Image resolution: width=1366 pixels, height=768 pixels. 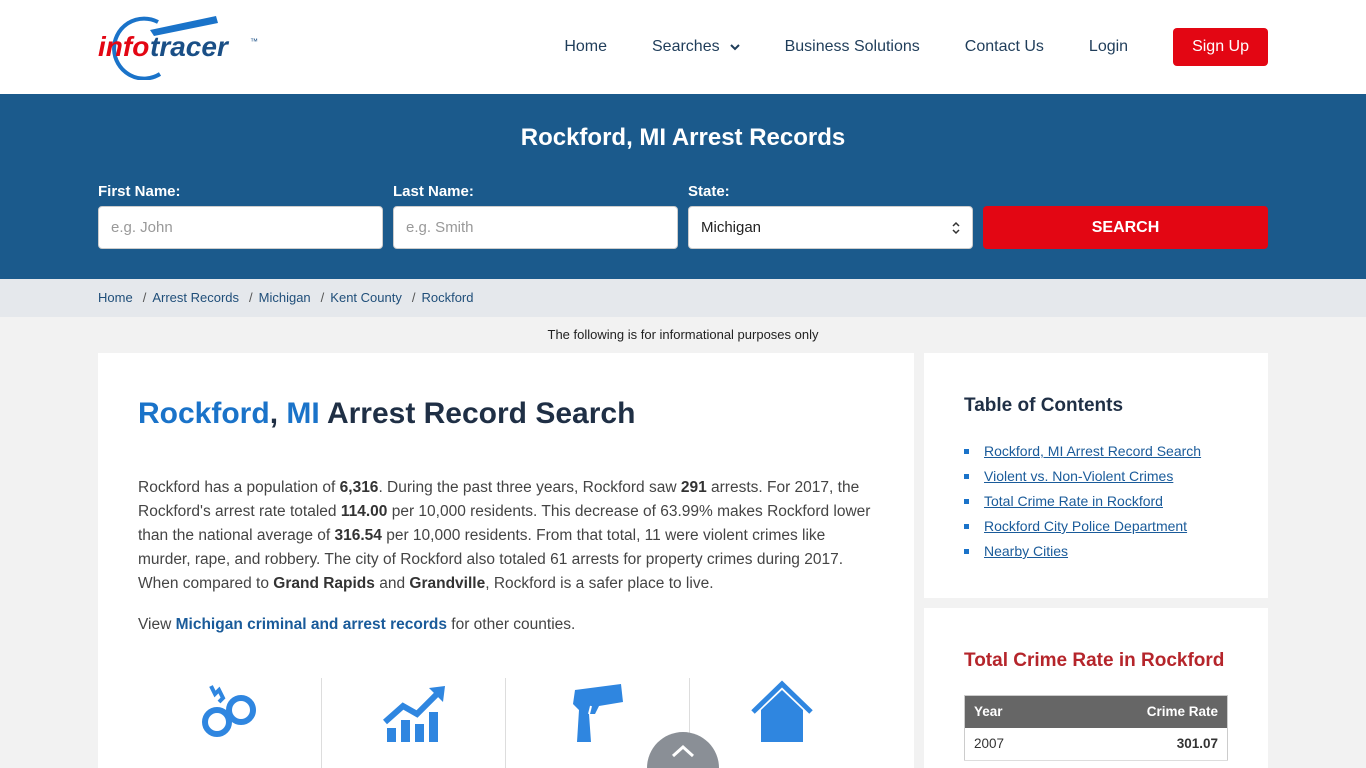 What do you see at coordinates (1026, 551) in the screenshot?
I see `toc-link-nearby: Nearby Cities` at bounding box center [1026, 551].